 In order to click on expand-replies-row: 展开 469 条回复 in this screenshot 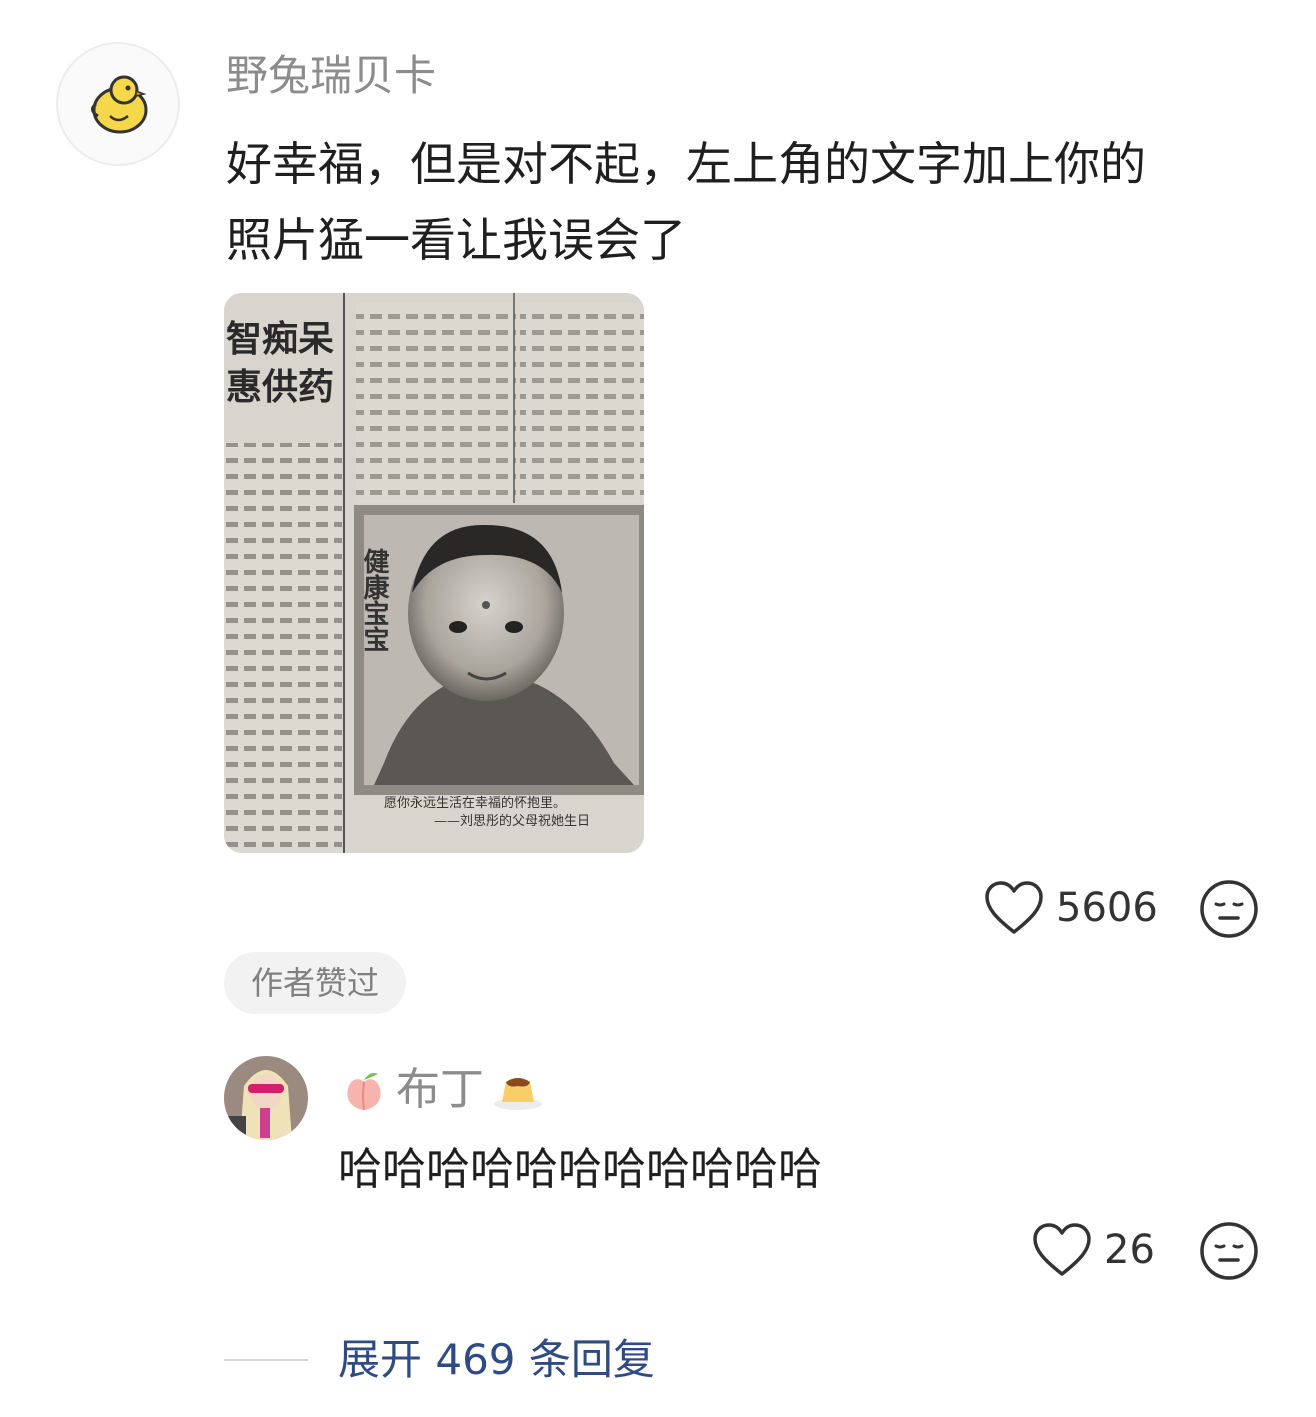, I will do `click(439, 1360)`.